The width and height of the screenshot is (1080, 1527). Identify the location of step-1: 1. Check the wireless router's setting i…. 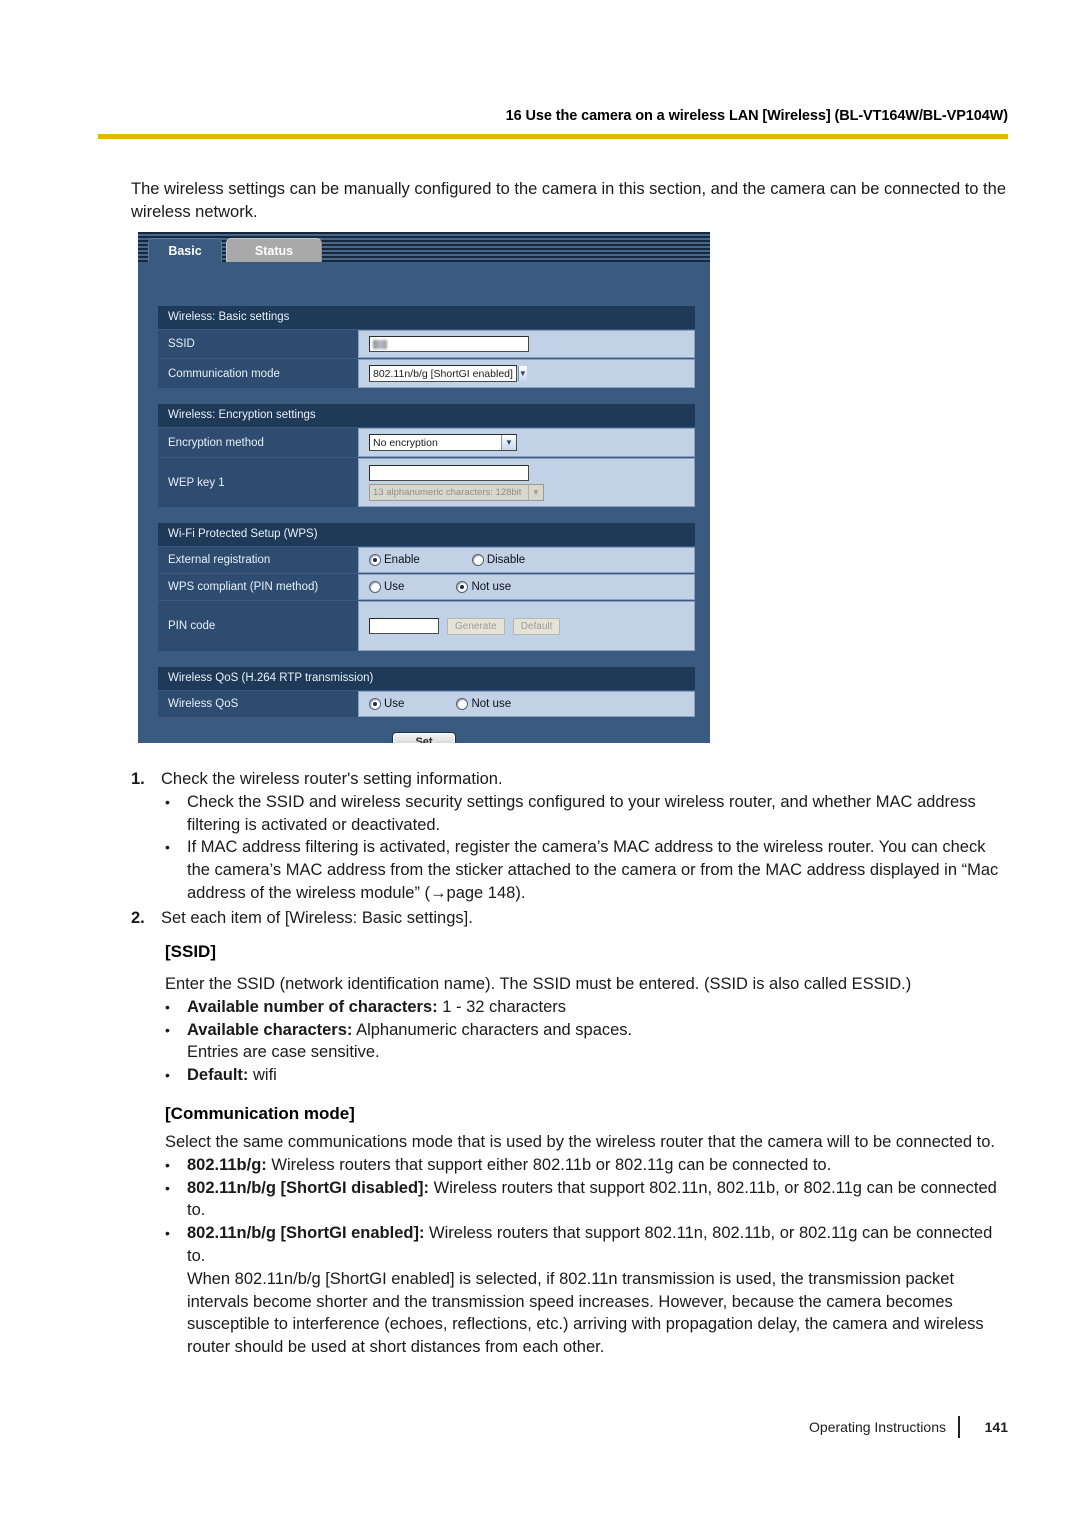
(571, 779).